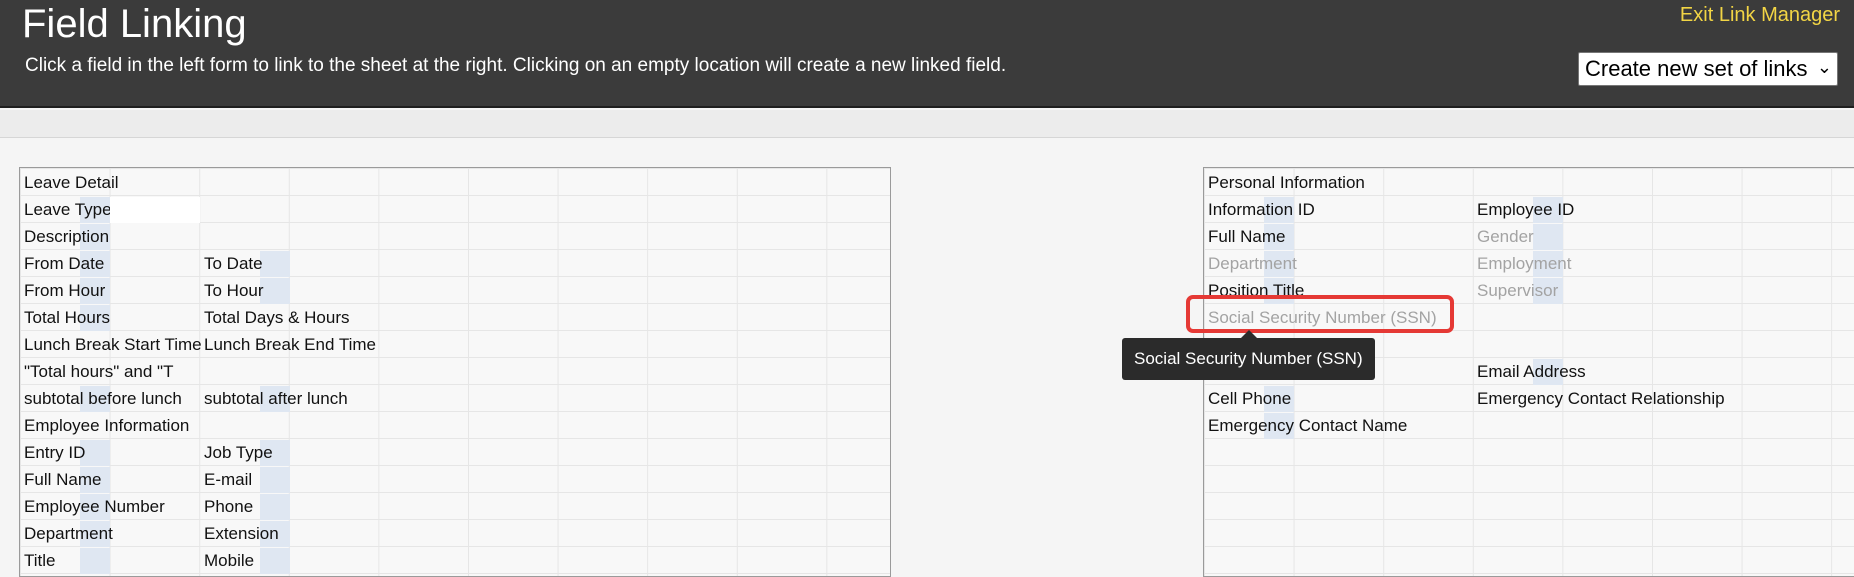  What do you see at coordinates (1824, 67) in the screenshot?
I see `chevron-down-icon: ⌄` at bounding box center [1824, 67].